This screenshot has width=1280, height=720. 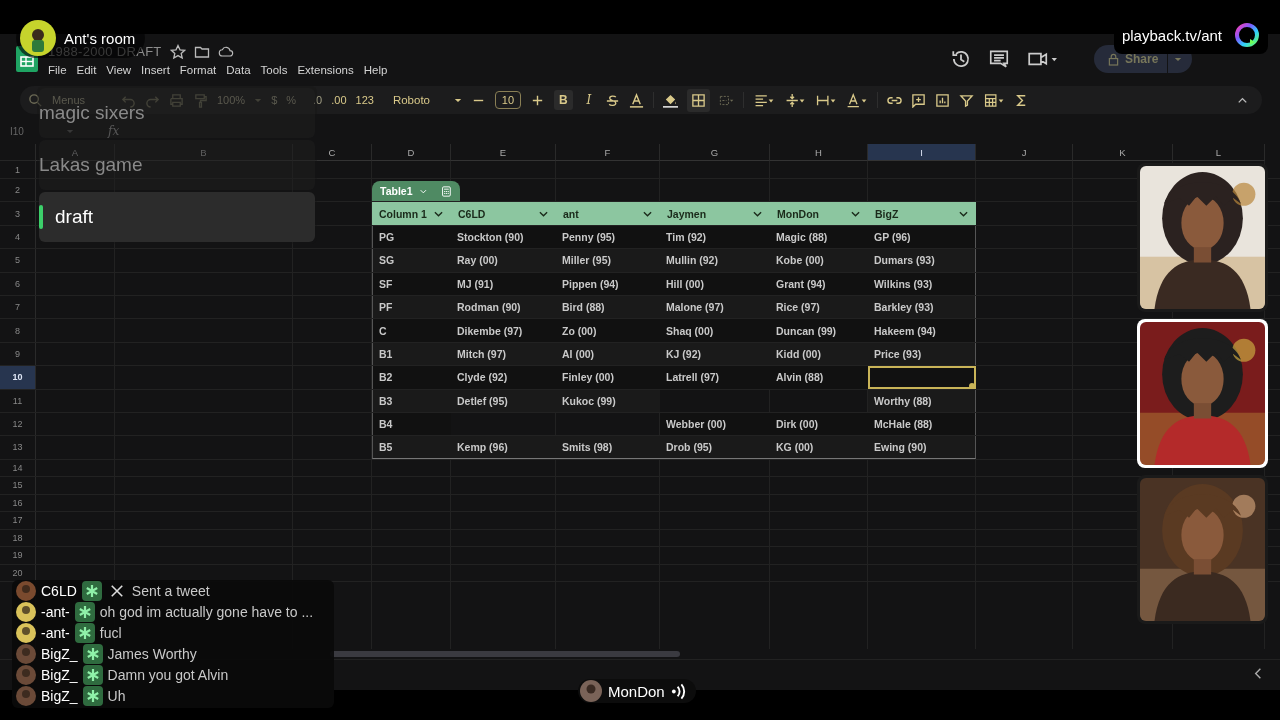 I want to click on row-header: 1, so click(x=18, y=169).